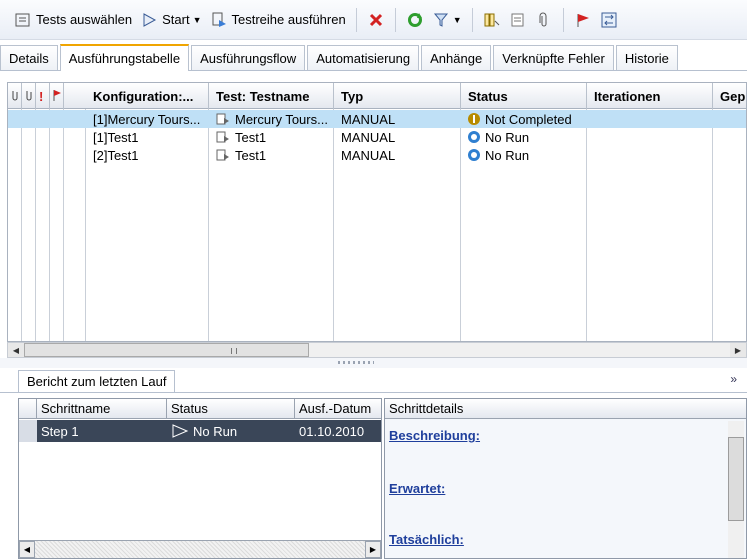 The width and height of the screenshot is (747, 559). I want to click on filter-icon, so click(441, 20).